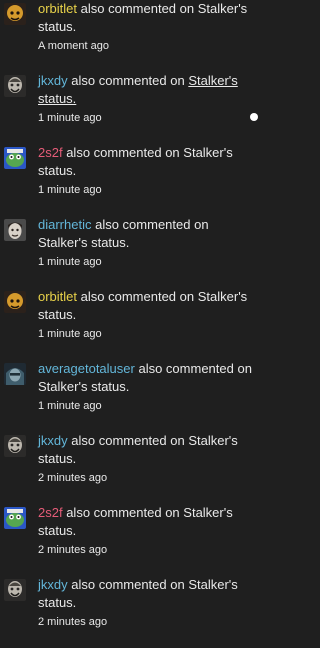 The width and height of the screenshot is (320, 648). Describe the element at coordinates (86, 368) in the screenshot. I see `username-link: averagetotaluser` at that location.